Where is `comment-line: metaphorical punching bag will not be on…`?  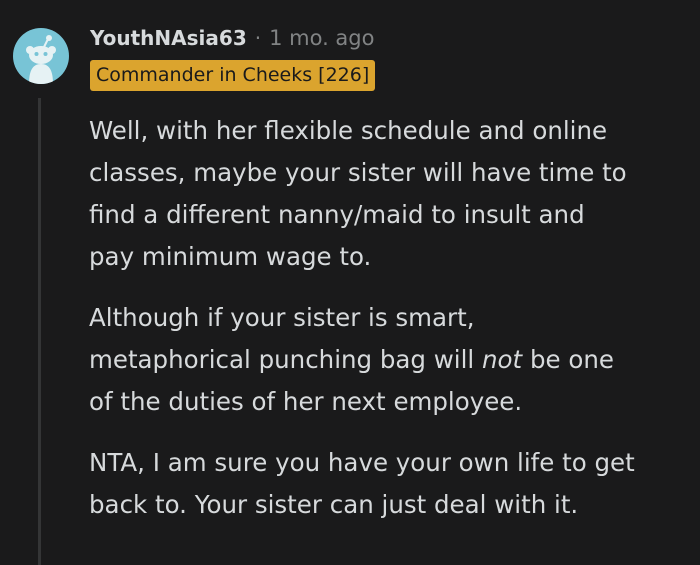 comment-line: metaphorical punching bag will not be on… is located at coordinates (389, 360).